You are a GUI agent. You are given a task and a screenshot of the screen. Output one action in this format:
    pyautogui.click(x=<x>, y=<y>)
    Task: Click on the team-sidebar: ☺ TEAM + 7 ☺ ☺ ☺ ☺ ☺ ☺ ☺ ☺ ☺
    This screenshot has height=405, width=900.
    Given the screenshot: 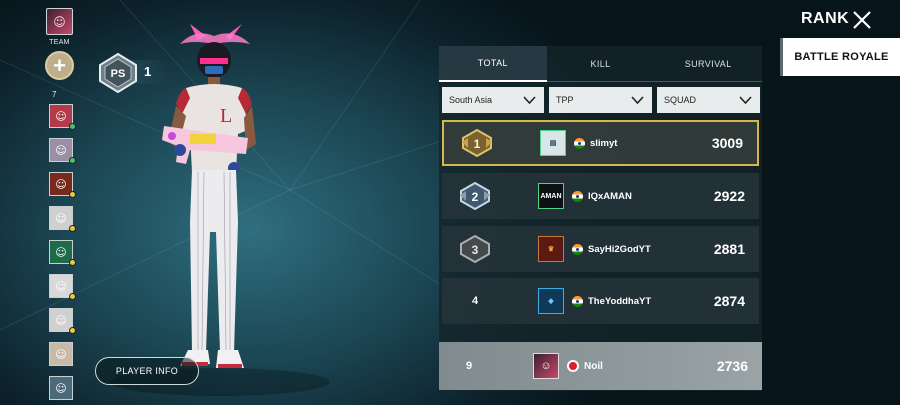 What is the action you would take?
    pyautogui.click(x=61, y=206)
    